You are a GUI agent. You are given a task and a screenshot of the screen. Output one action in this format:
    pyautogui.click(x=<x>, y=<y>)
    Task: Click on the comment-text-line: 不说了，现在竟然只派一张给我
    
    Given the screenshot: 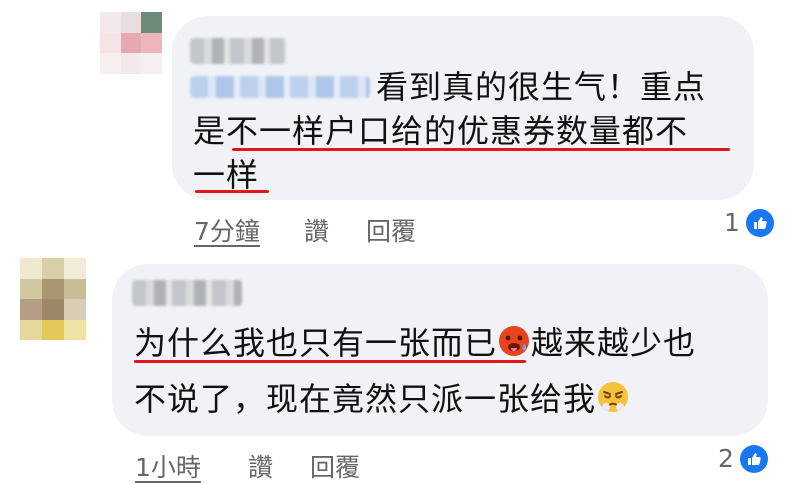 What is the action you would take?
    pyautogui.click(x=382, y=399)
    